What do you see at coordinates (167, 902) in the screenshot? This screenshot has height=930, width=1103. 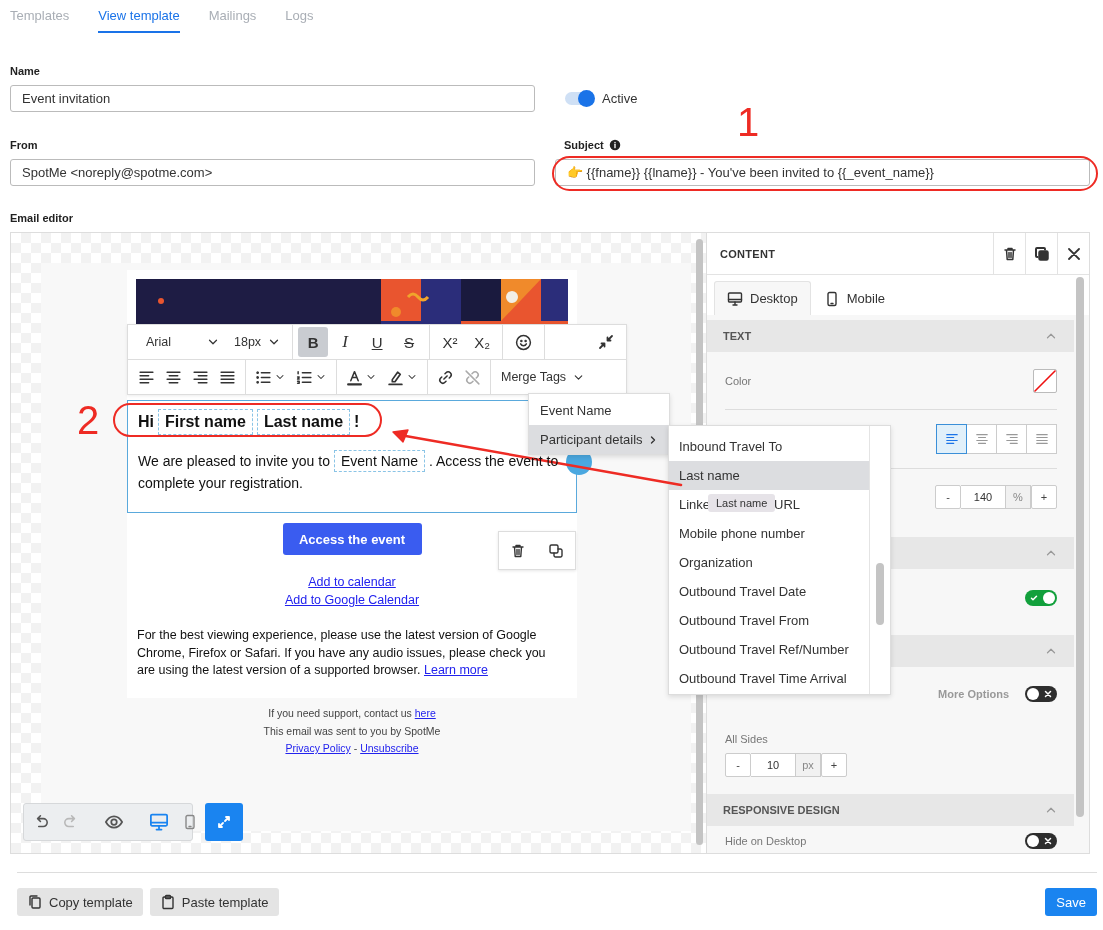 I see `clipboard-icon` at bounding box center [167, 902].